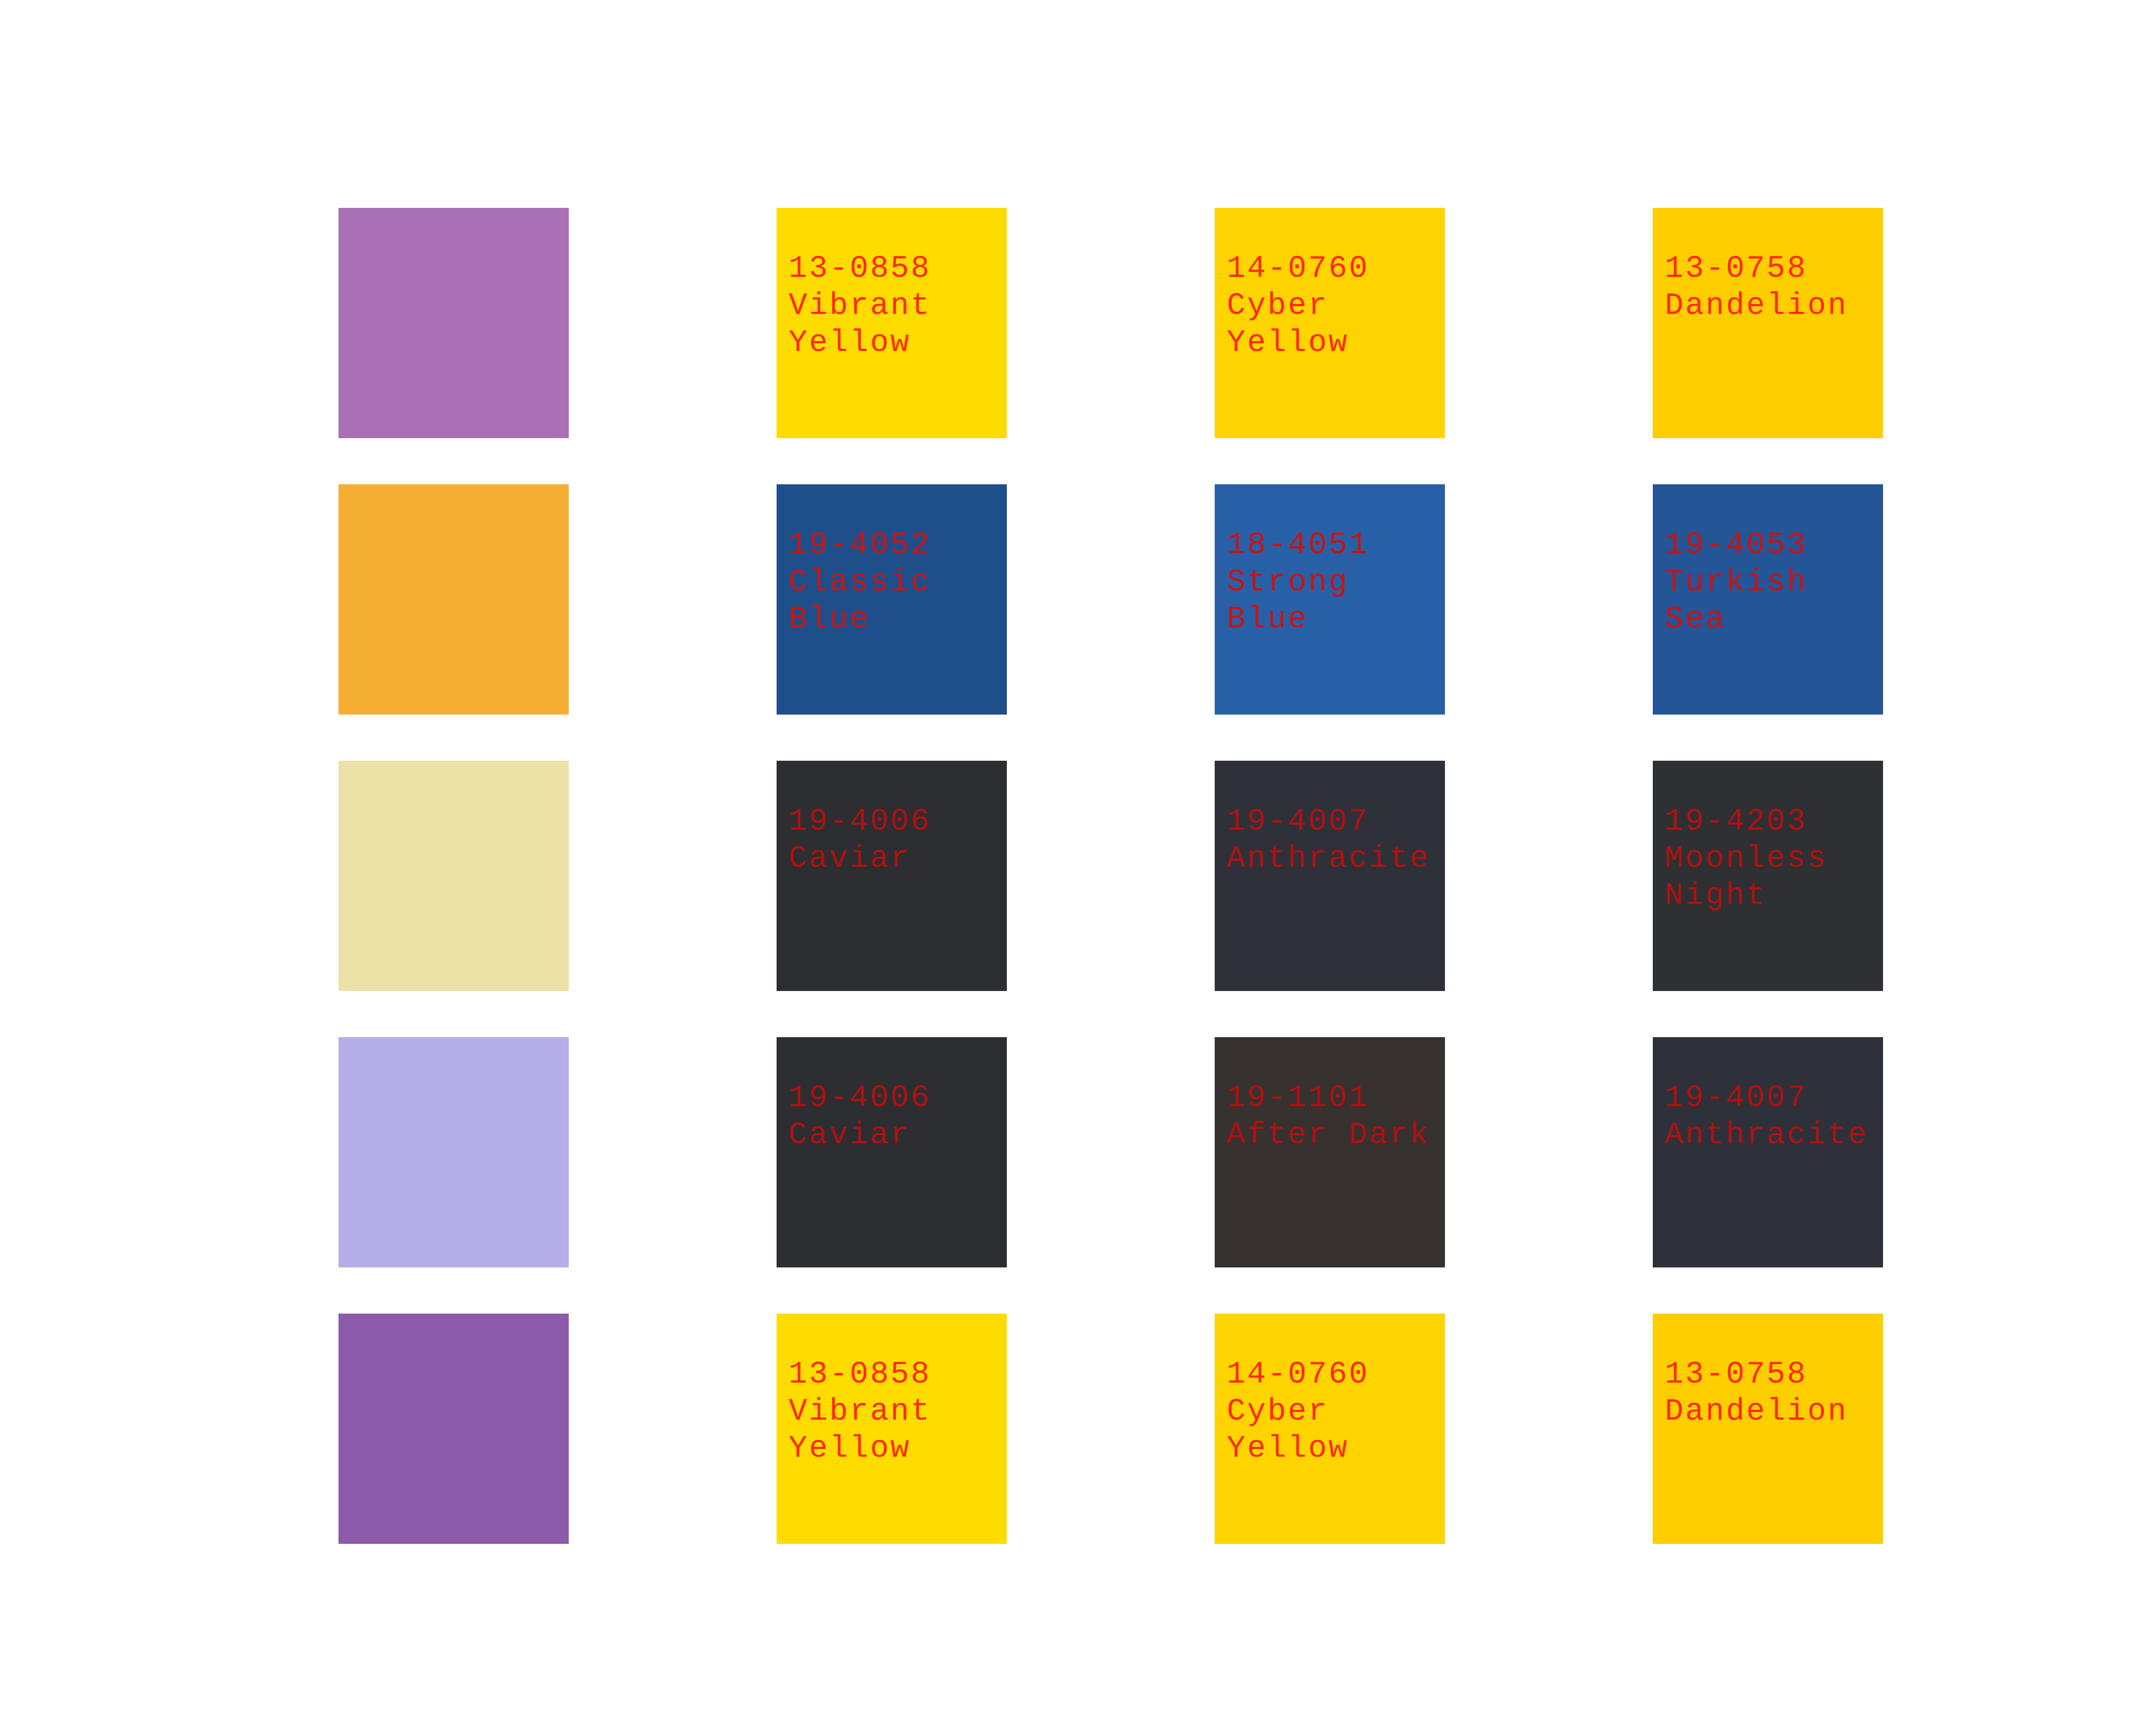  Describe the element at coordinates (860, 545) in the screenshot. I see `swatch-code: 19-4052` at that location.